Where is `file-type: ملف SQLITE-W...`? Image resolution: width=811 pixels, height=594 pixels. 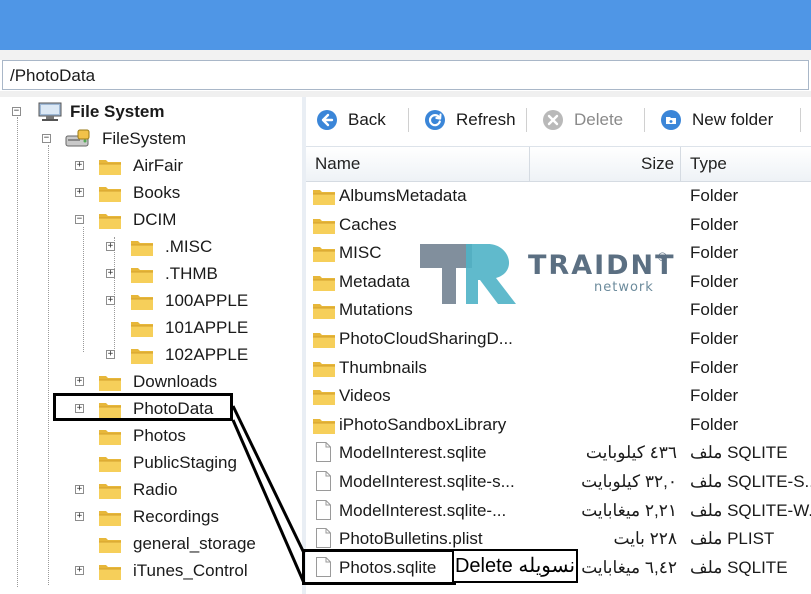 file-type: ملف SQLITE-W... is located at coordinates (750, 510).